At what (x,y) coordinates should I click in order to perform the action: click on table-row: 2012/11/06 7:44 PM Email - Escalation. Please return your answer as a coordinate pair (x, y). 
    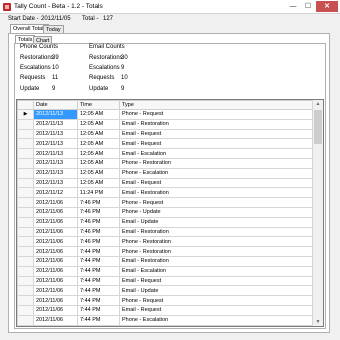
    Looking at the image, I should click on (165, 271).